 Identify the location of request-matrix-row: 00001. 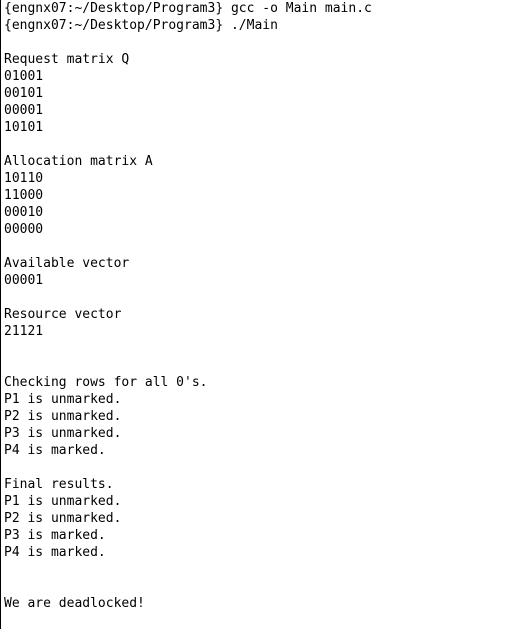
(24, 110).